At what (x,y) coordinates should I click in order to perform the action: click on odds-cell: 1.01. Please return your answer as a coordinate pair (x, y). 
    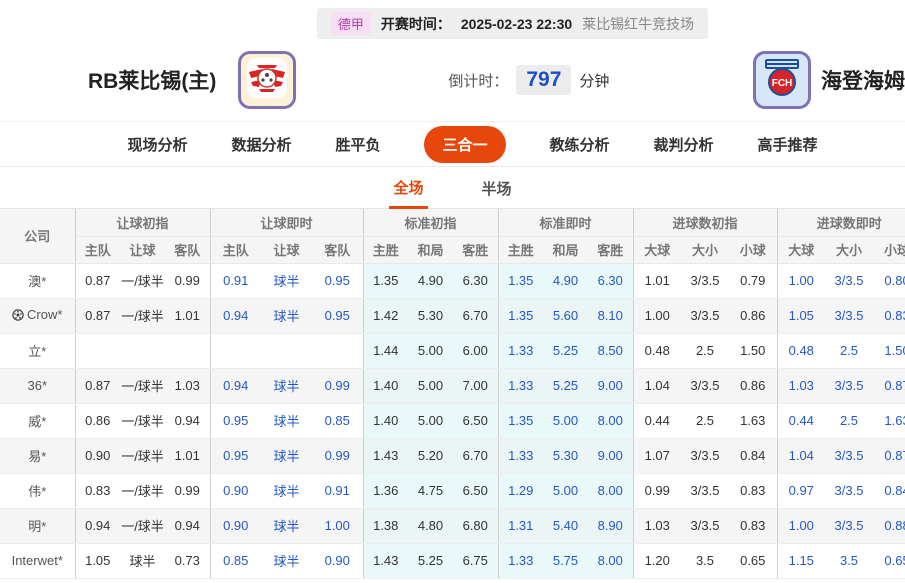
    Looking at the image, I should click on (187, 316).